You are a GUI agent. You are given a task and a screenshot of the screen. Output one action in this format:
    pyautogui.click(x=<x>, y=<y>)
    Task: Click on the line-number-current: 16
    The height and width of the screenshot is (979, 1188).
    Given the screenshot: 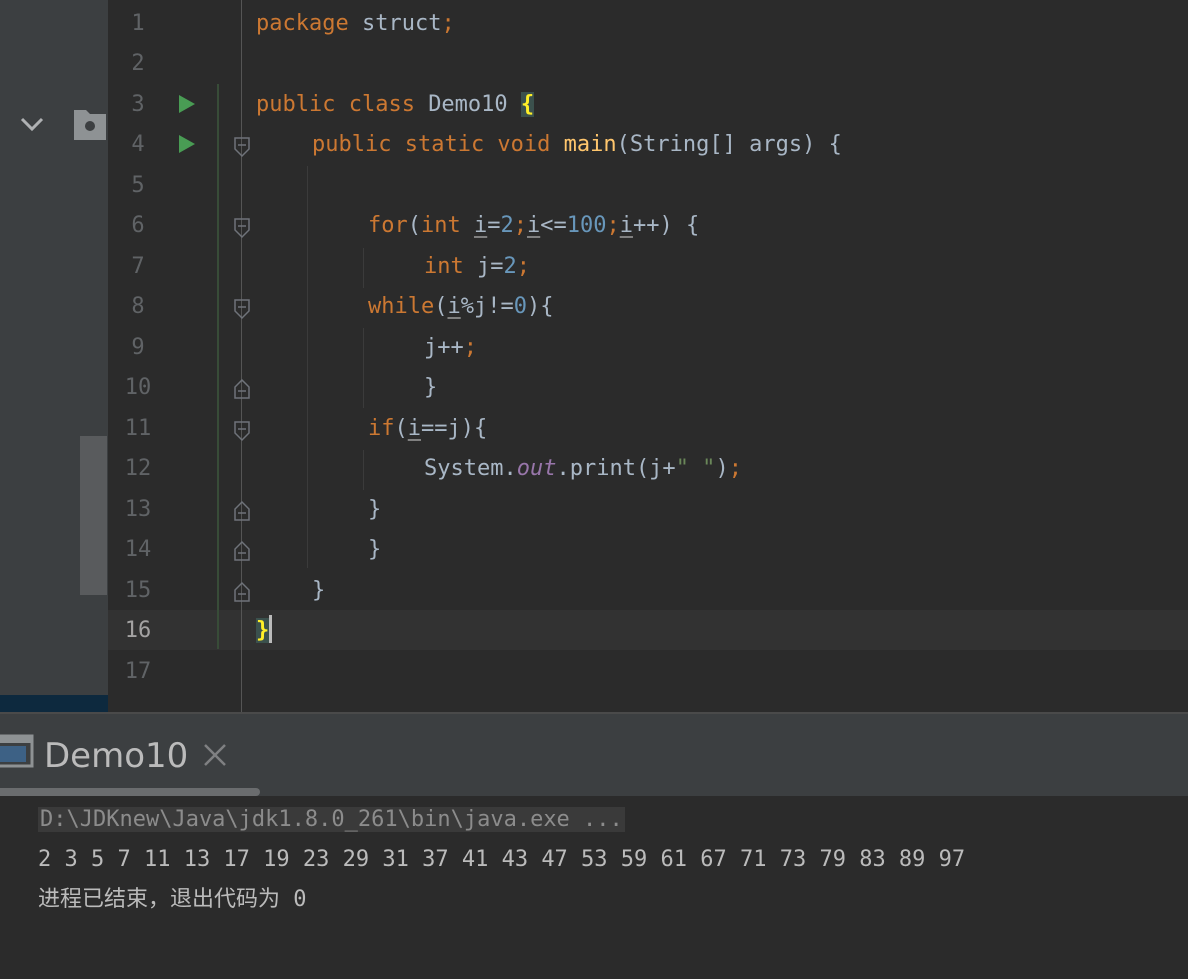 What is the action you would take?
    pyautogui.click(x=138, y=630)
    